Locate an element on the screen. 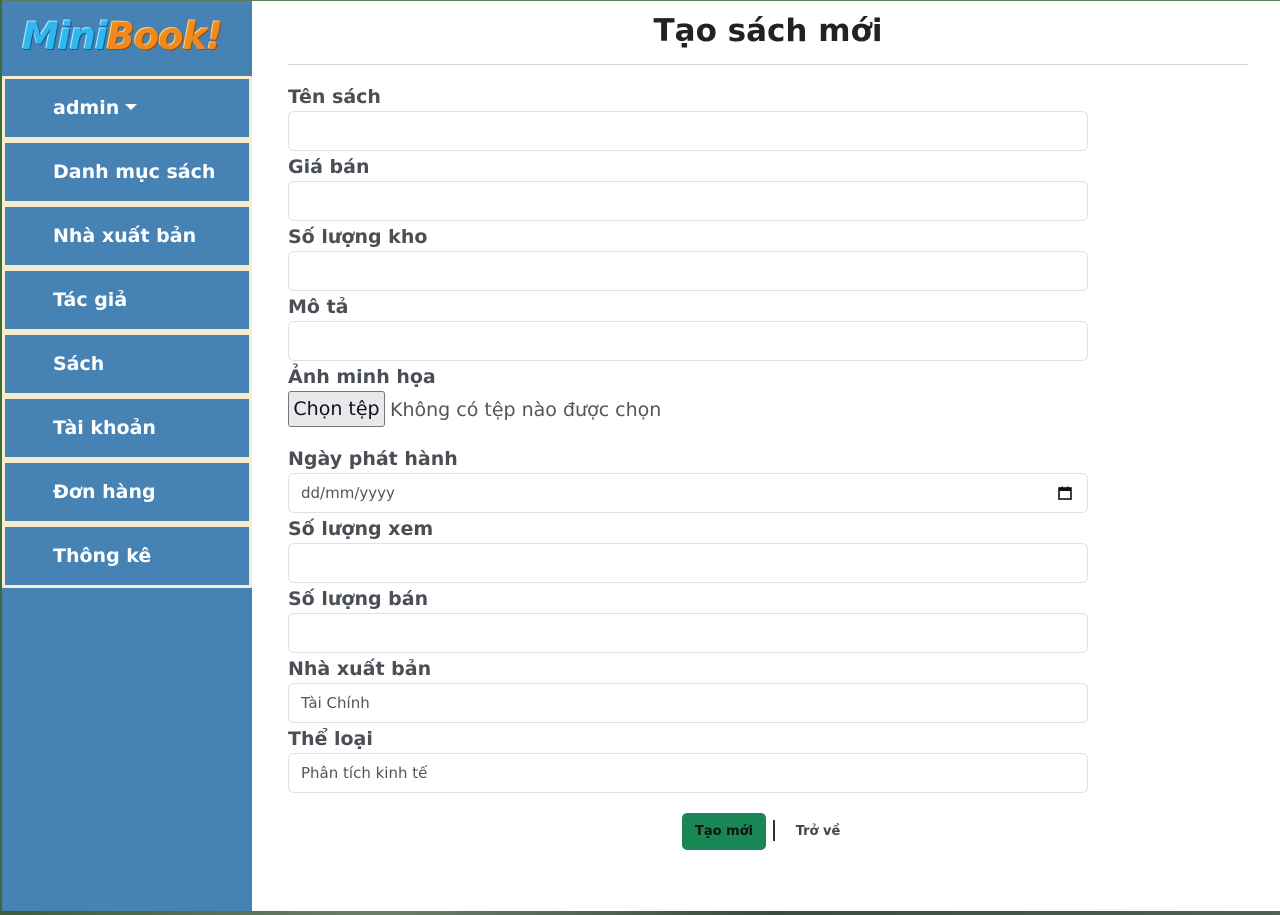 The width and height of the screenshot is (1280, 915). category-label: Thể loại is located at coordinates (330, 739).